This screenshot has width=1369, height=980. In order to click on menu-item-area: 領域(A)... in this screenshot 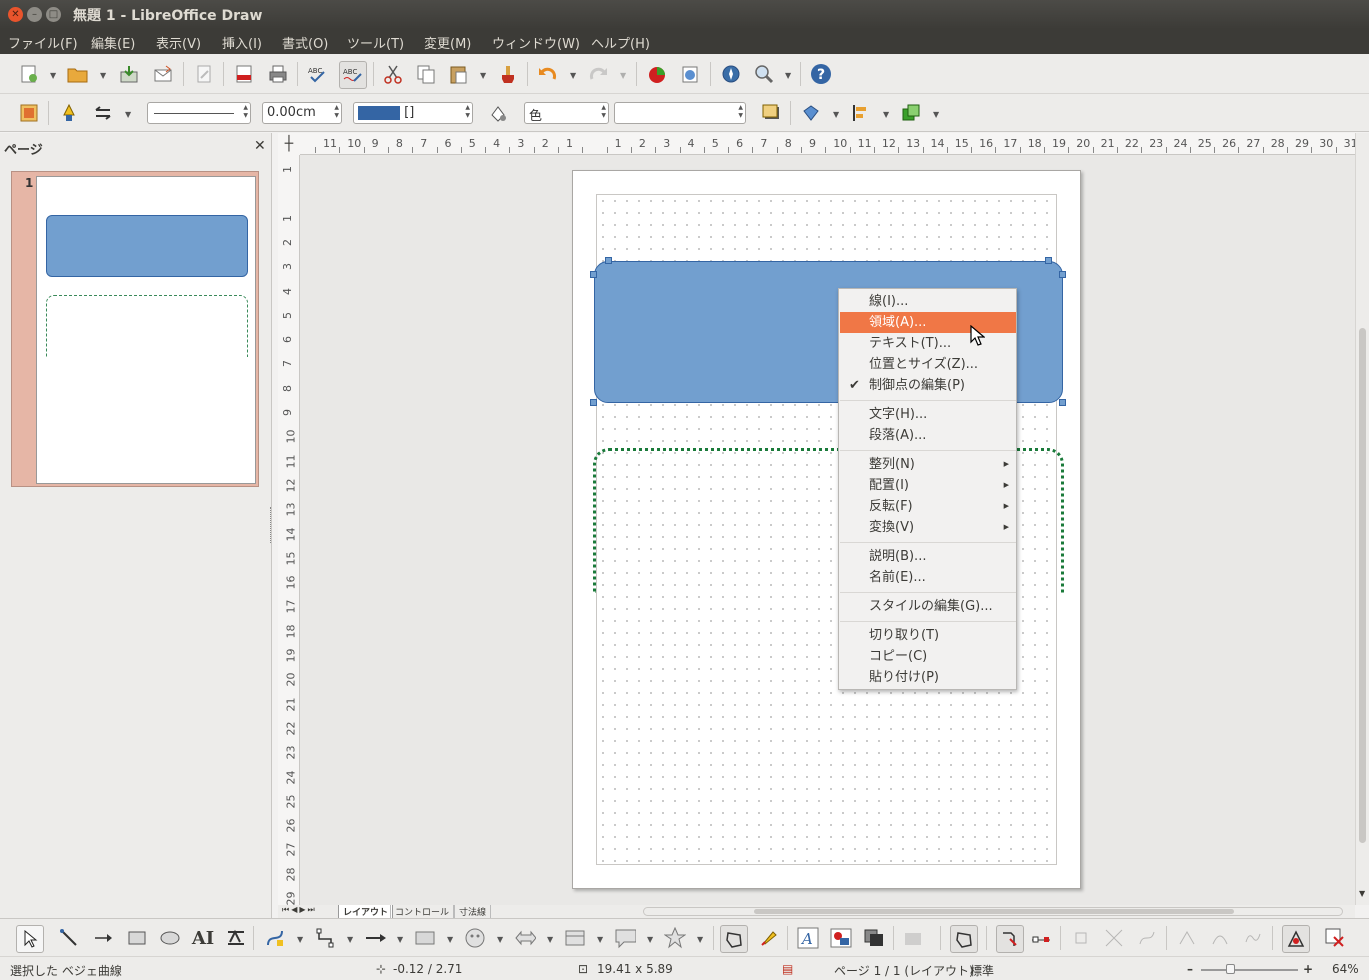, I will do `click(928, 322)`.